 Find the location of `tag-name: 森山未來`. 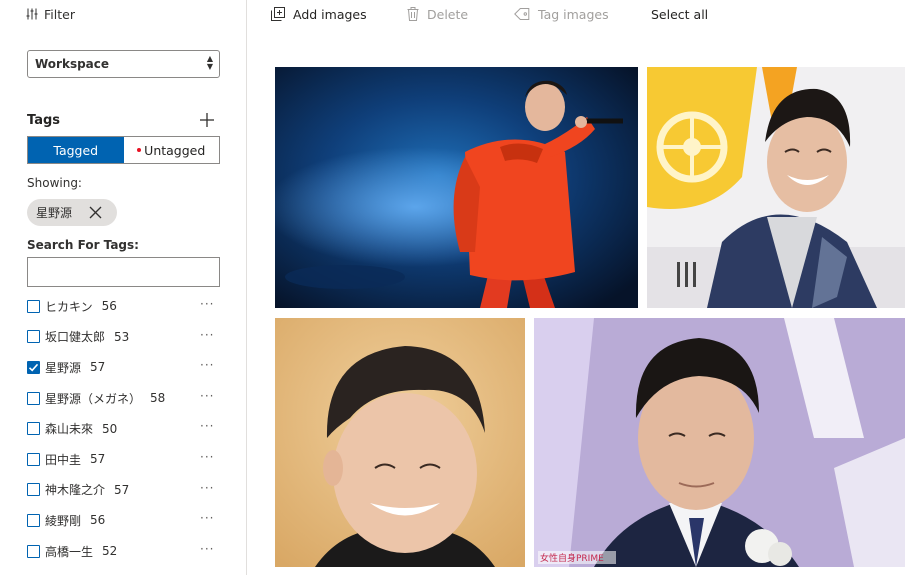

tag-name: 森山未來 is located at coordinates (69, 429).